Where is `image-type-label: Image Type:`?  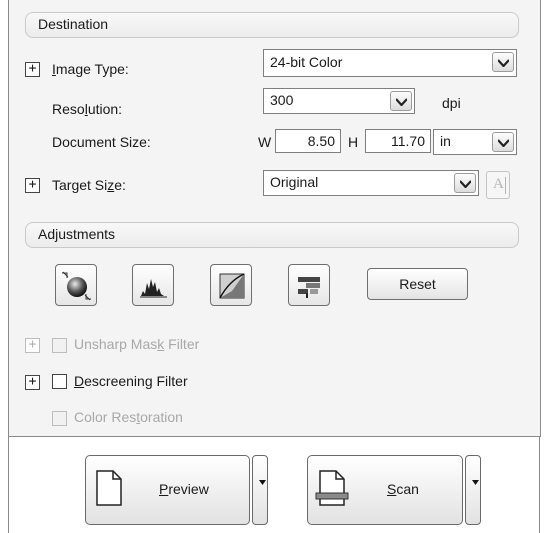 image-type-label: Image Type: is located at coordinates (90, 69).